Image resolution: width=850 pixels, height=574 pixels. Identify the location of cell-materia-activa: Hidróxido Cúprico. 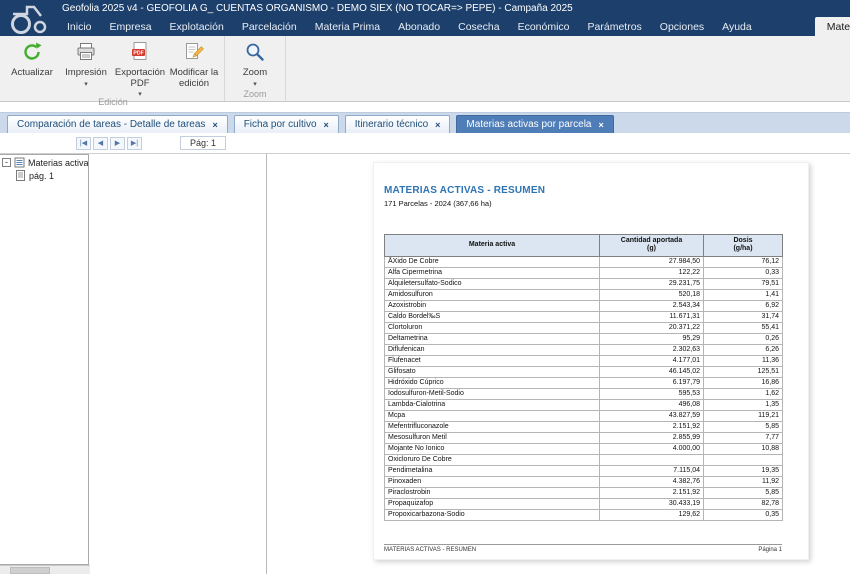
(492, 382).